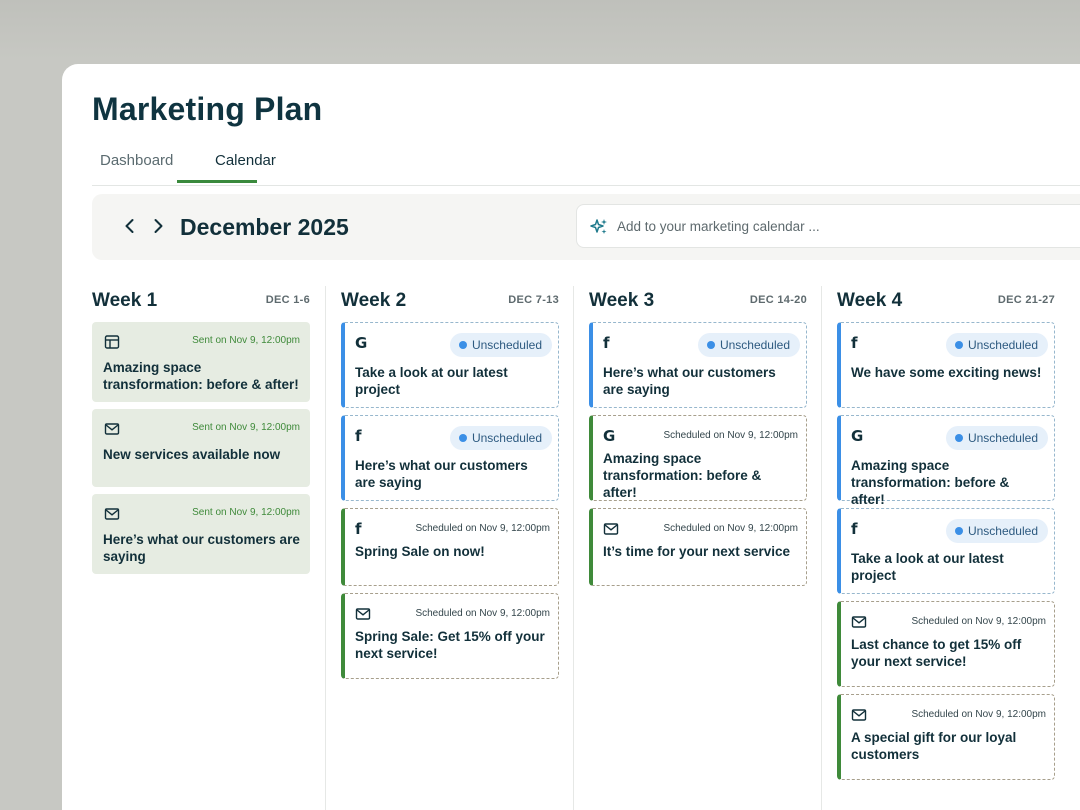 This screenshot has height=810, width=1080. What do you see at coordinates (130, 226) in the screenshot?
I see `chevron-left-icon` at bounding box center [130, 226].